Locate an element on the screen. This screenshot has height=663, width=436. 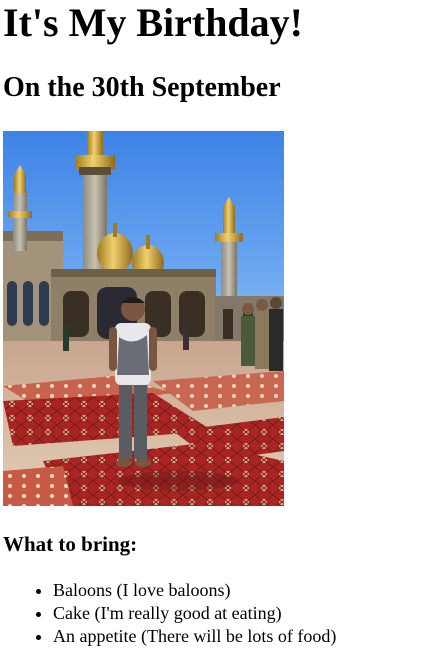
list-item: An appetite (There will be lots of food) is located at coordinates (194, 636).